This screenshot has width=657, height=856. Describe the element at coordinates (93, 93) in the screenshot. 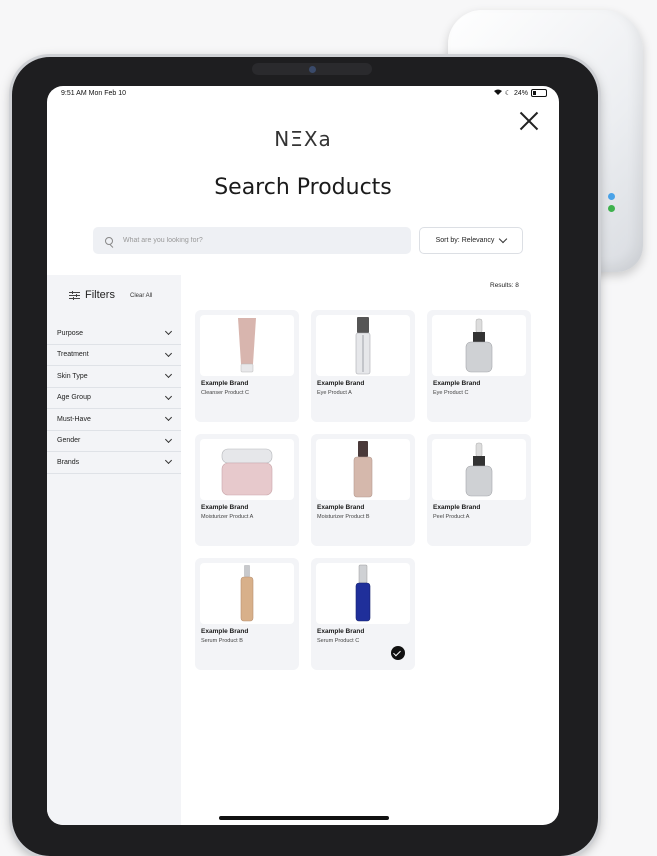

I see `status-time: 9:51 AM Mon Feb 10` at that location.